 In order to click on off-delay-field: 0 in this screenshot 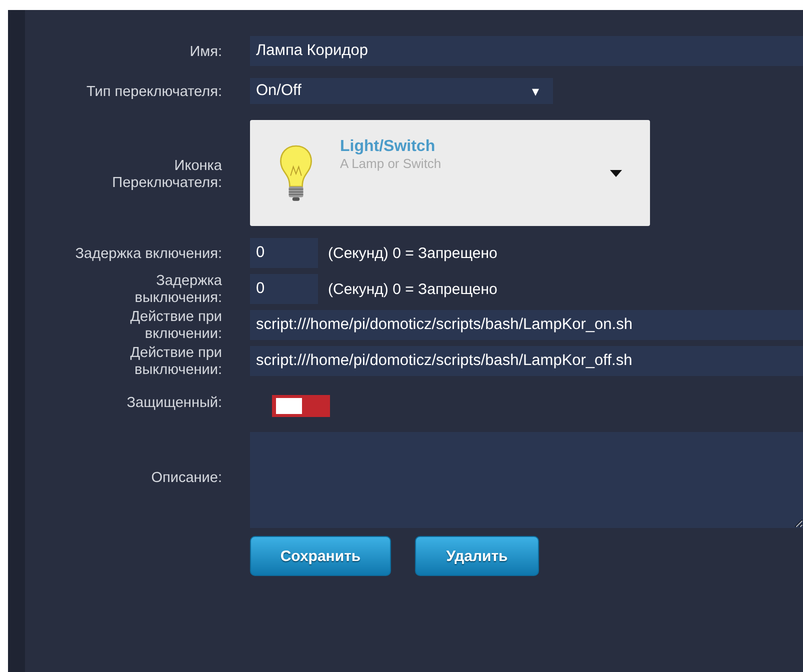, I will do `click(284, 289)`.